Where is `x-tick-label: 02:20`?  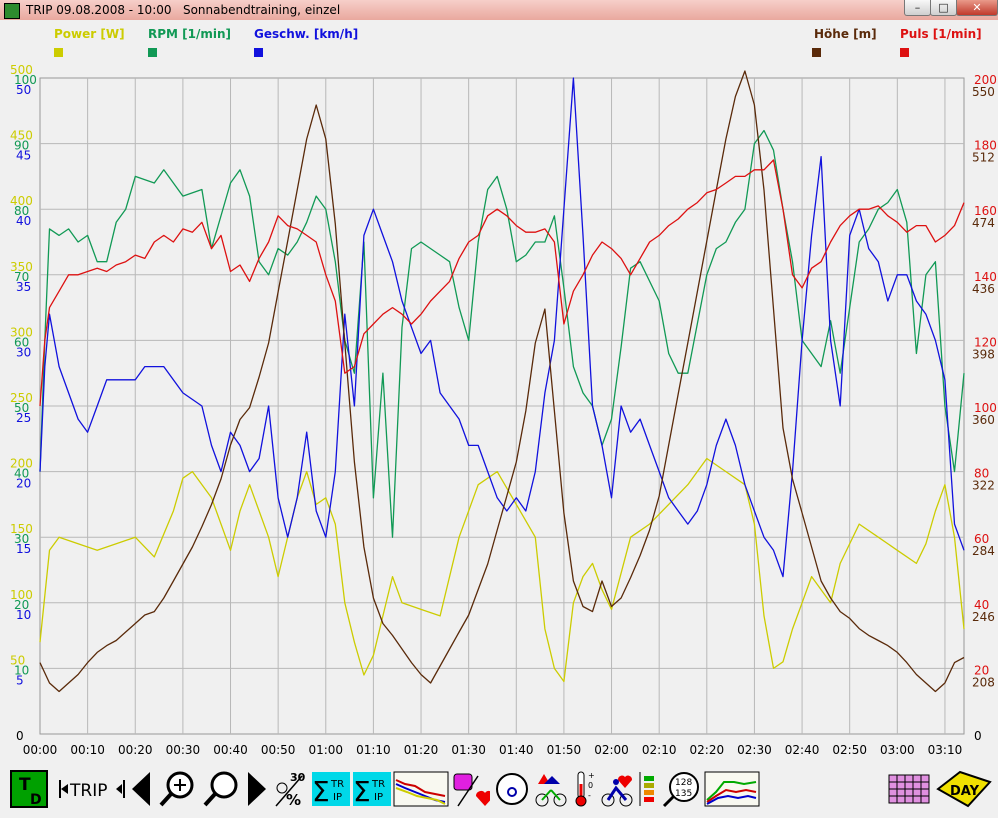 x-tick-label: 02:20 is located at coordinates (707, 750).